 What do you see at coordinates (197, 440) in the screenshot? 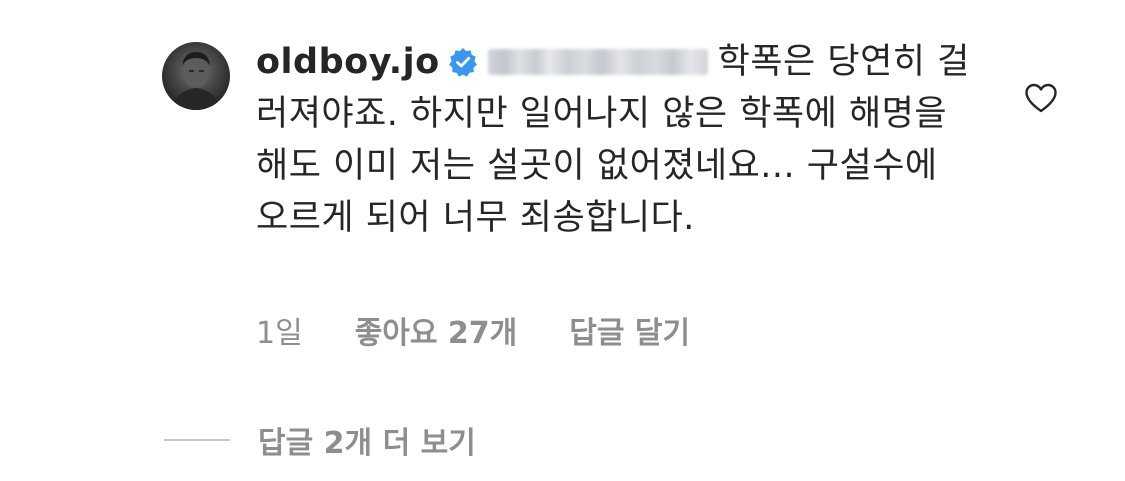
I see `replies-divider-line` at bounding box center [197, 440].